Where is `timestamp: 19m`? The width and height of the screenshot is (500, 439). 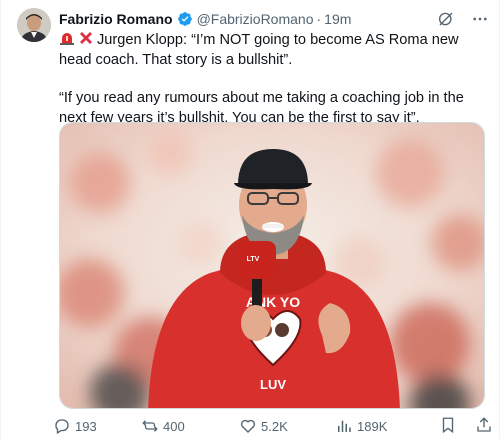
timestamp: 19m is located at coordinates (337, 19).